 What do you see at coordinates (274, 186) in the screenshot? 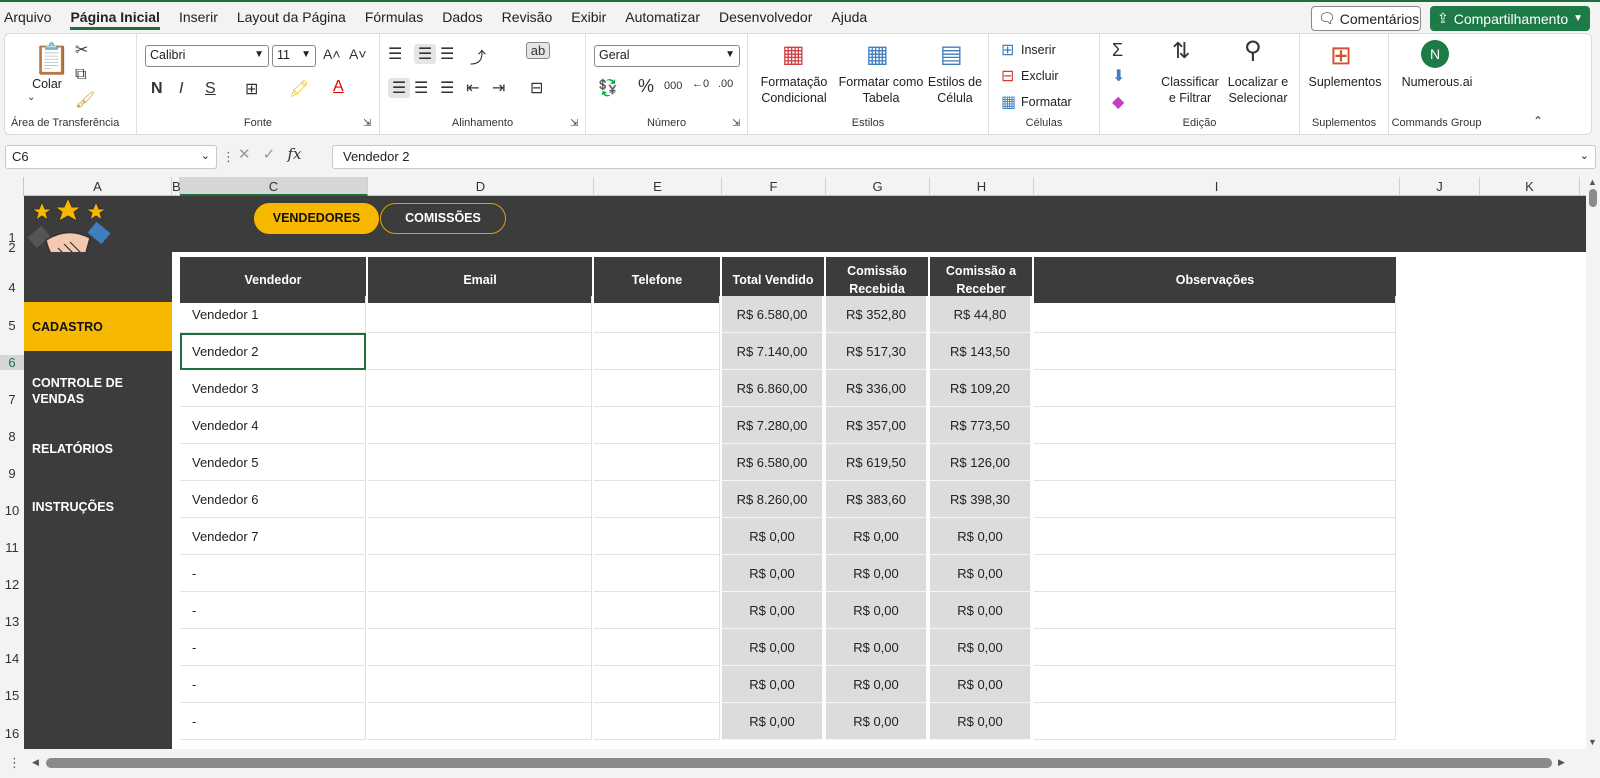
I see `column-header-c: C` at bounding box center [274, 186].